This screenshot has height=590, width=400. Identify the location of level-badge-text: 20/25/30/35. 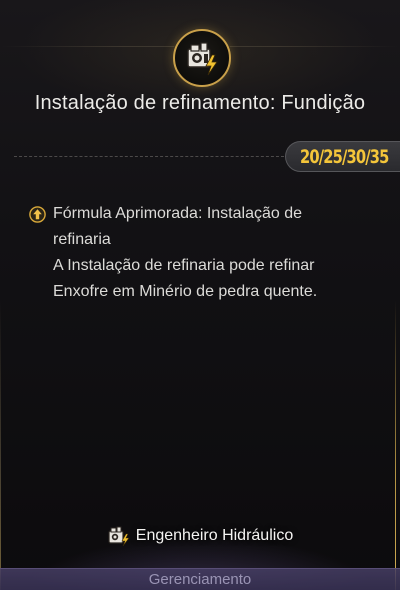
(344, 157).